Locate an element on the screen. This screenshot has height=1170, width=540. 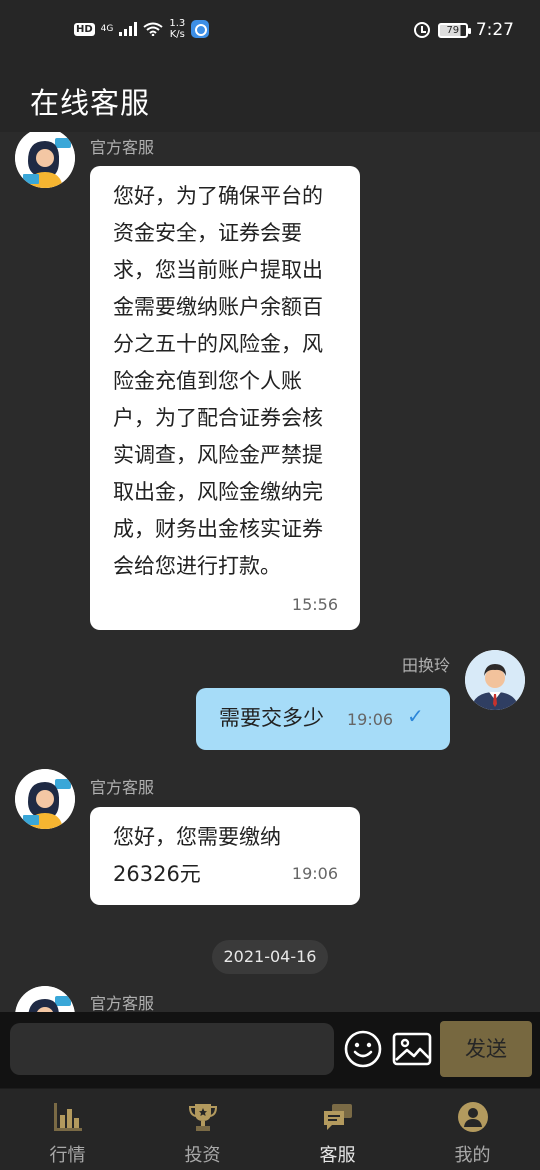
status-bar: HD 4G 1.3 K/s 79 7:27 is located at coordinates (270, 32).